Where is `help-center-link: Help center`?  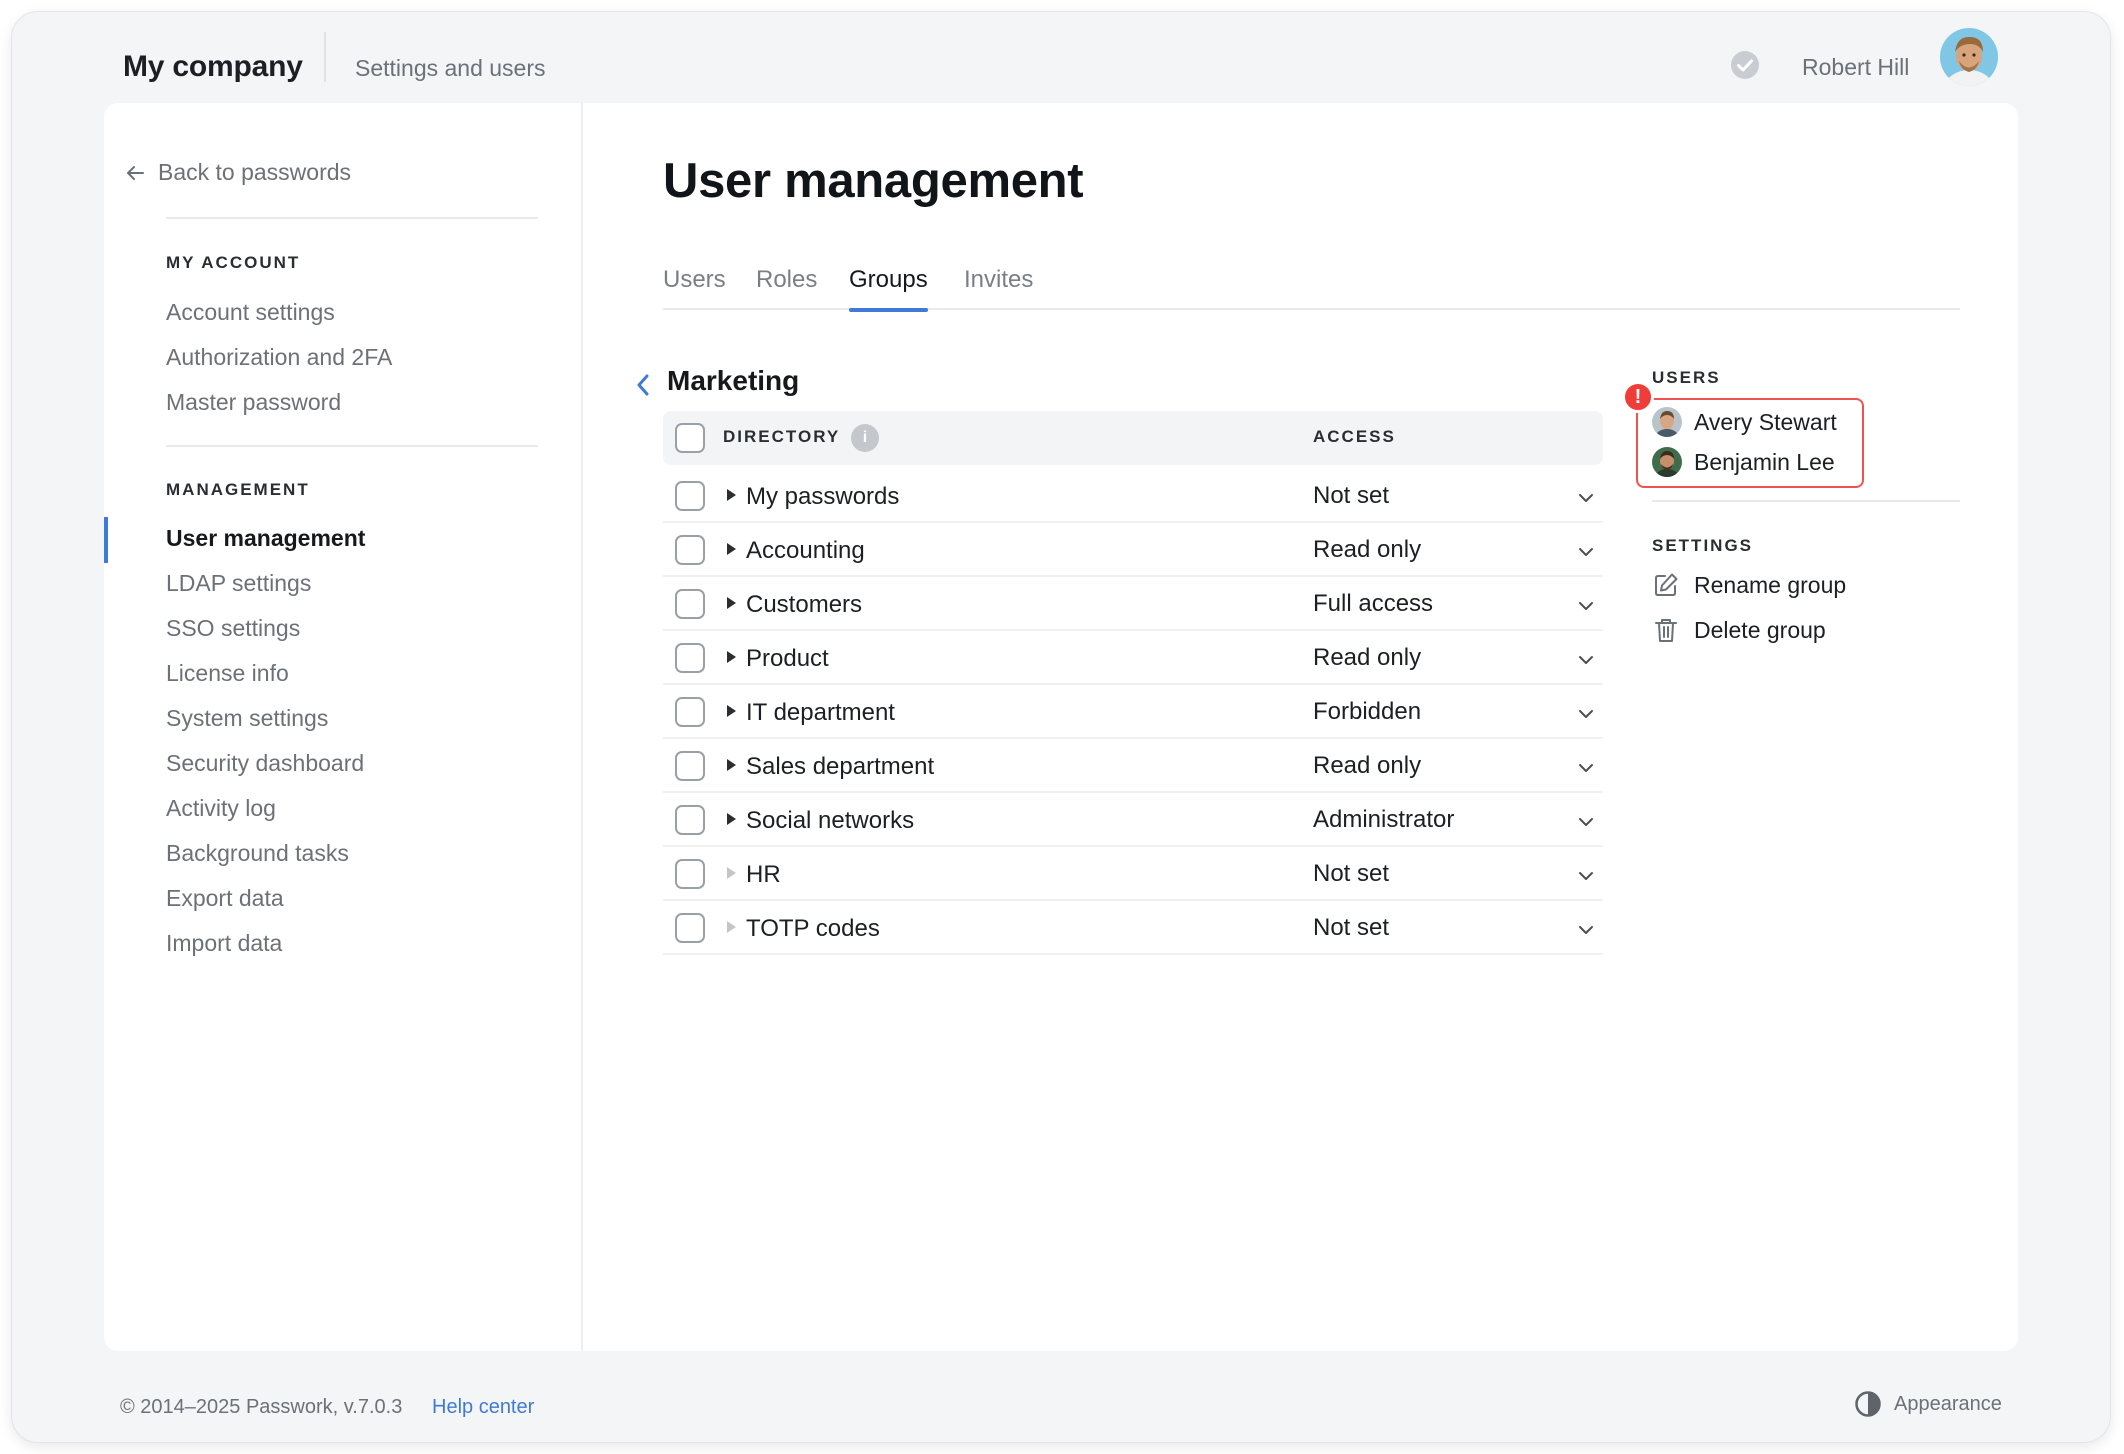 help-center-link: Help center is located at coordinates (483, 1407).